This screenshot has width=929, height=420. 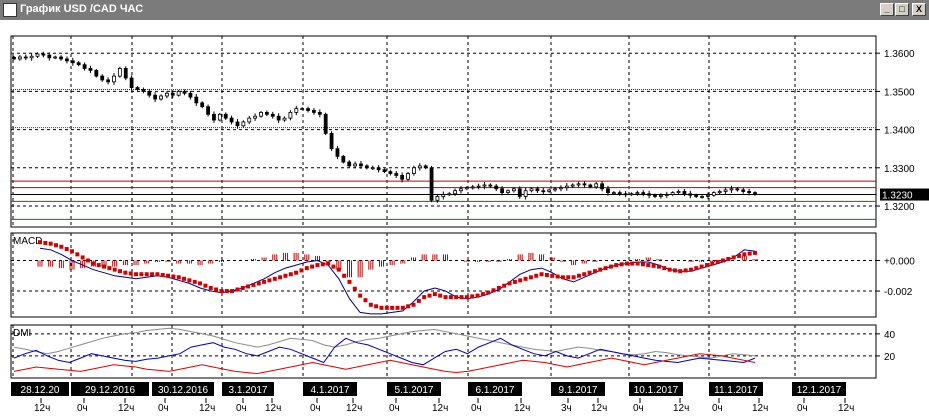 I want to click on chart-window-icon, so click(x=10, y=10).